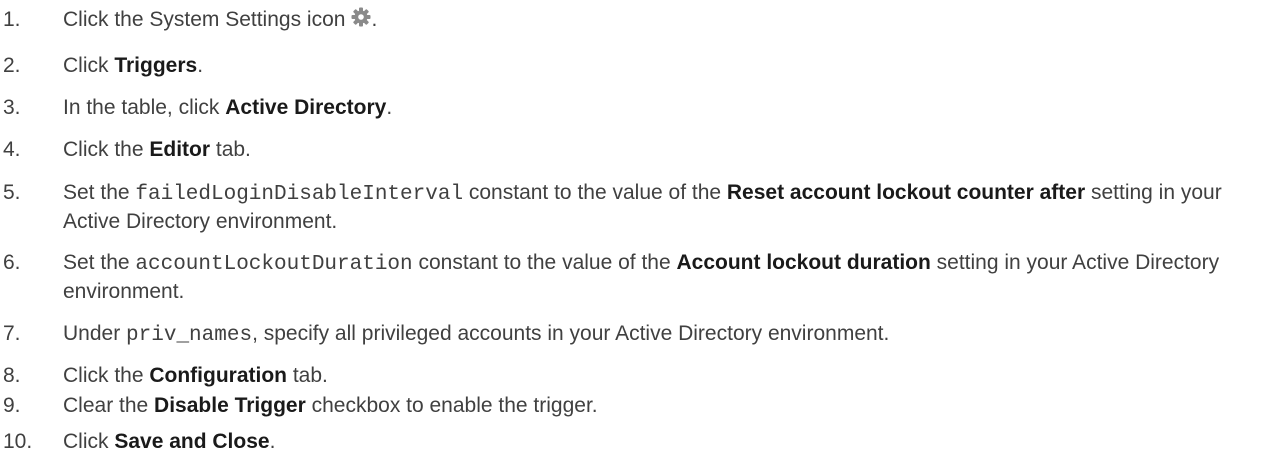  What do you see at coordinates (306, 107) in the screenshot?
I see `ui-term: Active Directory` at bounding box center [306, 107].